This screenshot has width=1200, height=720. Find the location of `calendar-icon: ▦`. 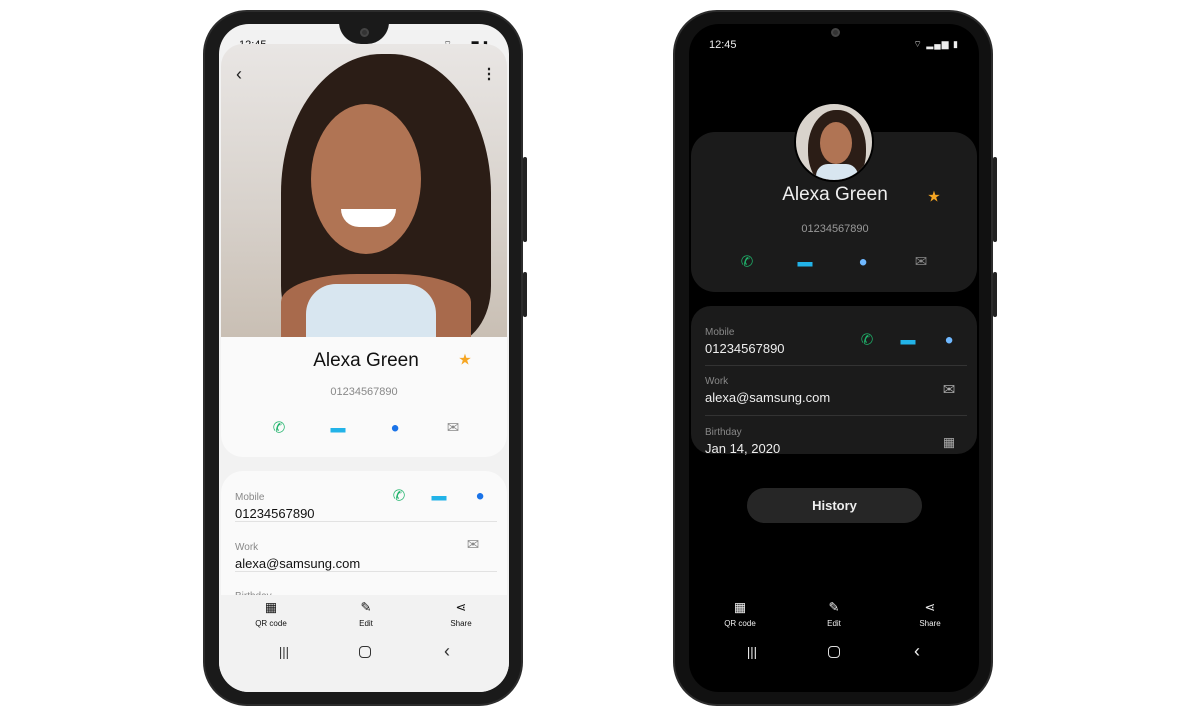

calendar-icon: ▦ is located at coordinates (949, 442).